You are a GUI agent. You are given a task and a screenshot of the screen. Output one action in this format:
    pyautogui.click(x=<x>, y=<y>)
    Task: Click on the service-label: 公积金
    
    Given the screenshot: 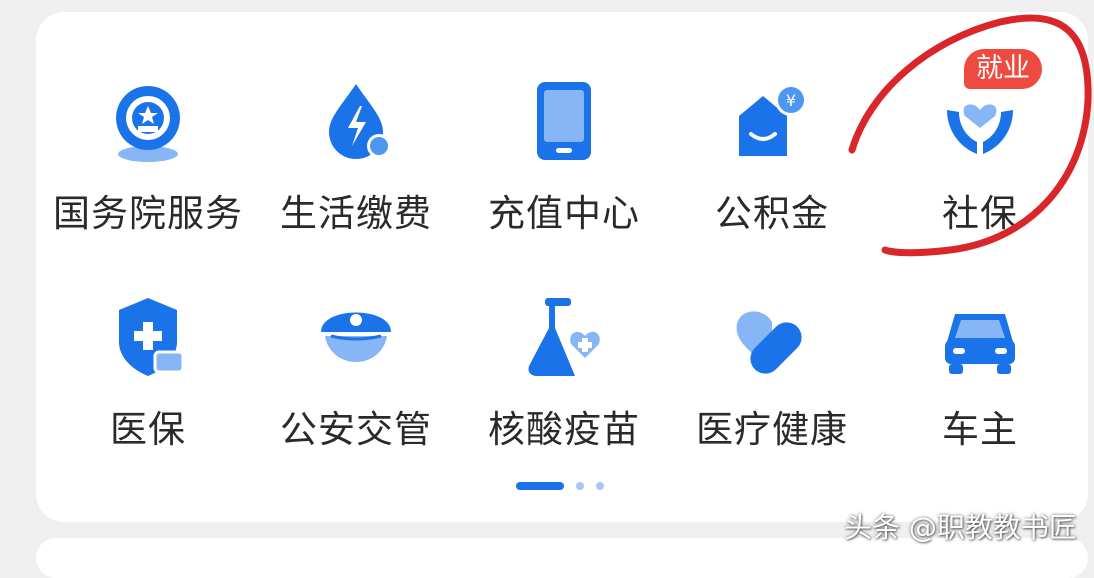 What is the action you would take?
    pyautogui.click(x=772, y=213)
    